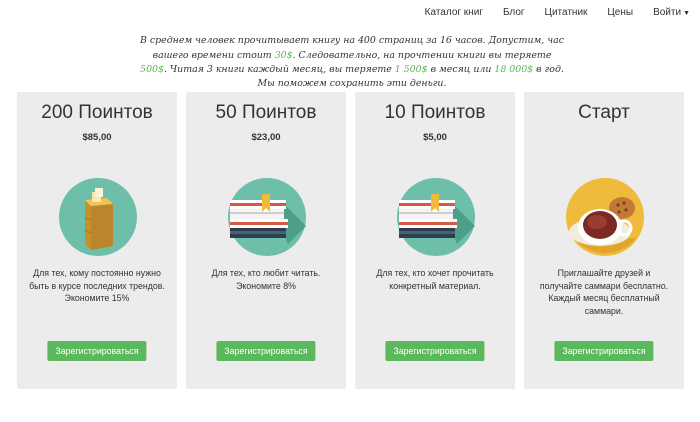 This screenshot has width=700, height=422. I want to click on nav-quotes-link: Цитатник, so click(566, 12).